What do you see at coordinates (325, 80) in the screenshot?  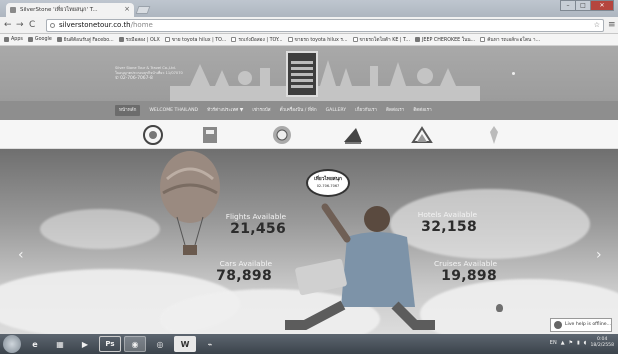 I see `thai-temple-skyline-illustration` at bounding box center [325, 80].